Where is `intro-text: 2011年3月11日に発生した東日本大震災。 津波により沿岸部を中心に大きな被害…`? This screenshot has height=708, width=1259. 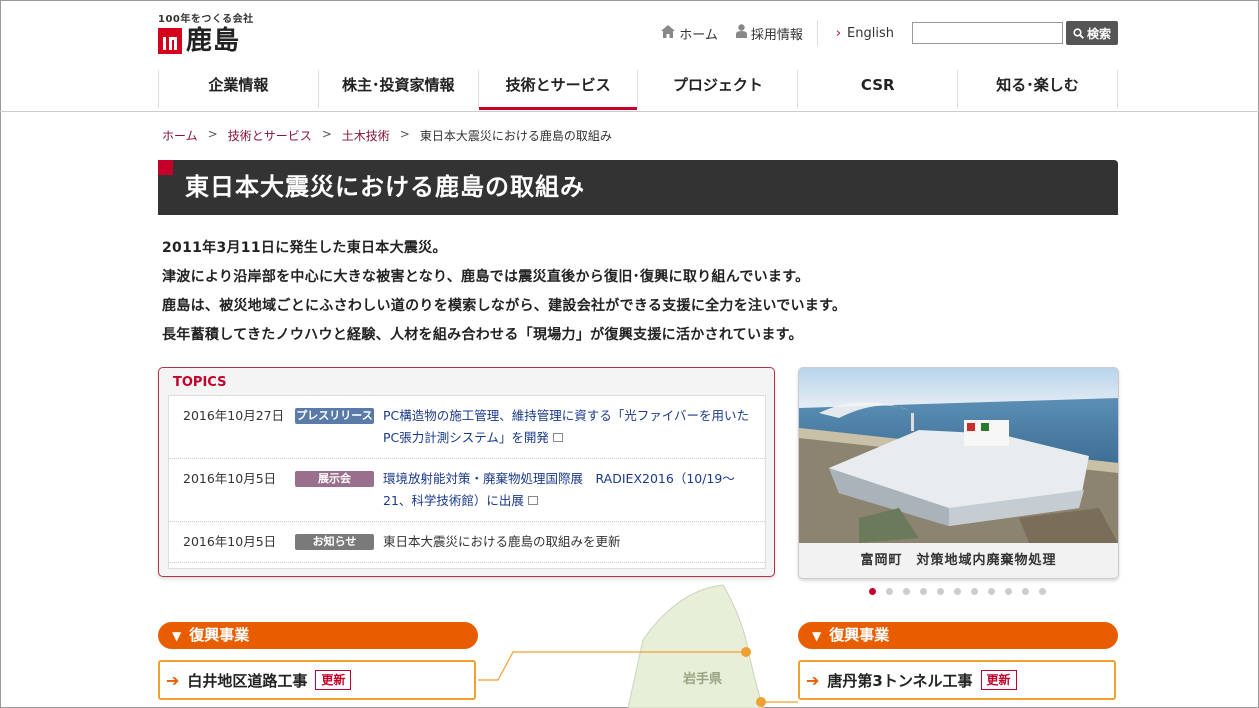 intro-text: 2011年3月11日に発生した東日本大震災。 津波により沿岸部を中心に大きな被害… is located at coordinates (504, 292).